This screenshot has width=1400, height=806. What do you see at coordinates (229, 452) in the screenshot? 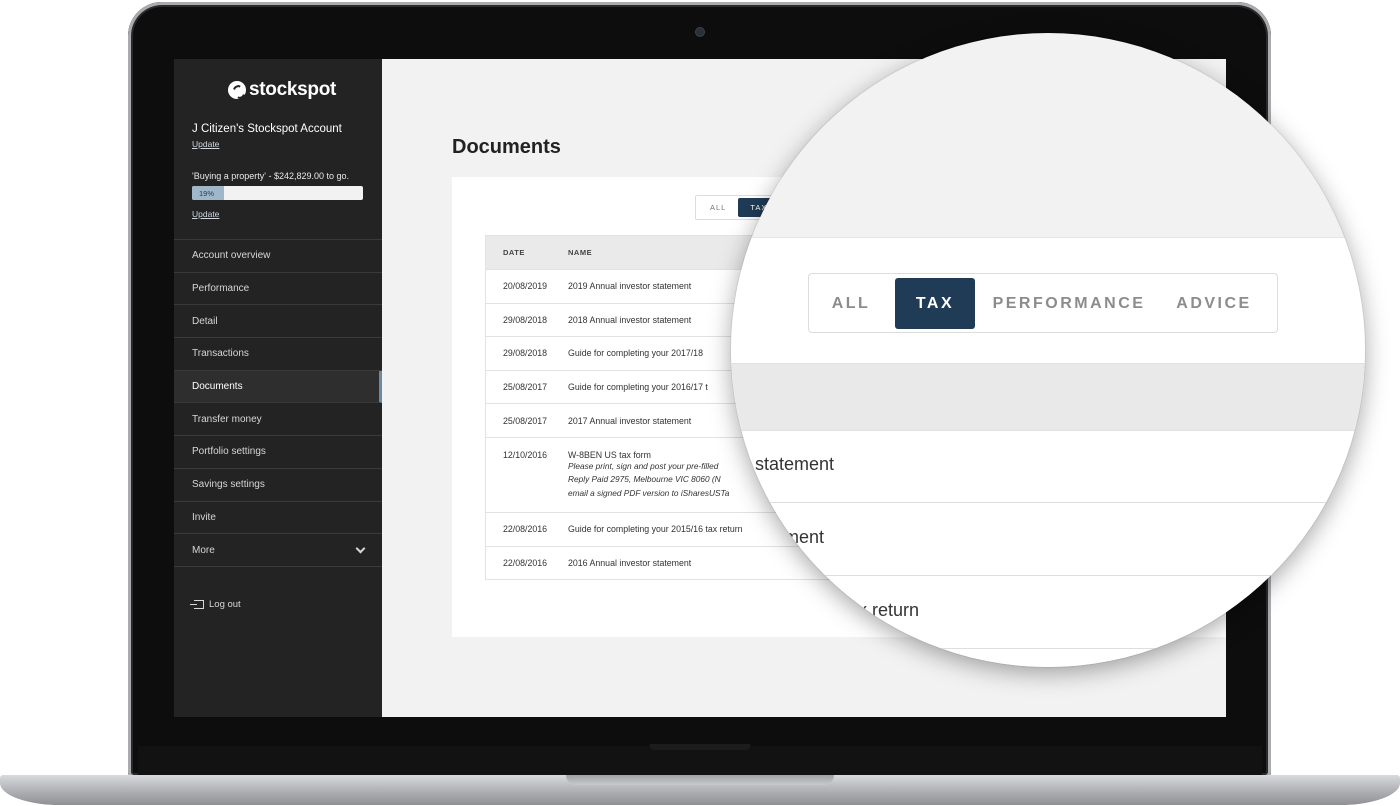
I see `sidebar-item-label: Portfolio settings` at bounding box center [229, 452].